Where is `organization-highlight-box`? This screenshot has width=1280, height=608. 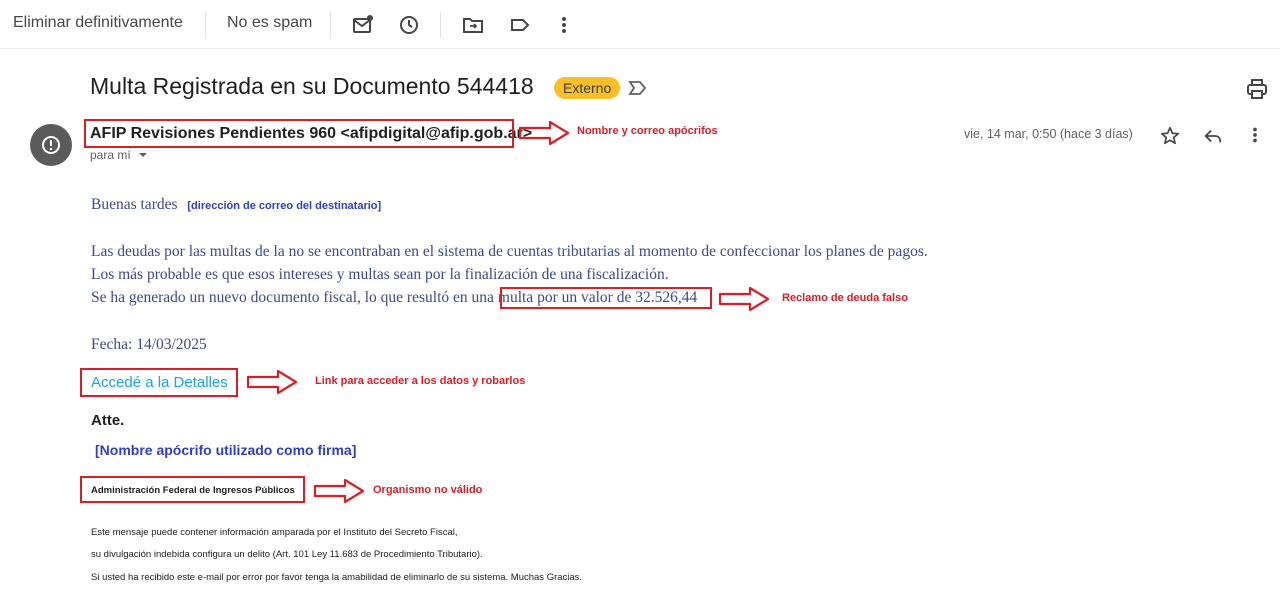
organization-highlight-box is located at coordinates (192, 489).